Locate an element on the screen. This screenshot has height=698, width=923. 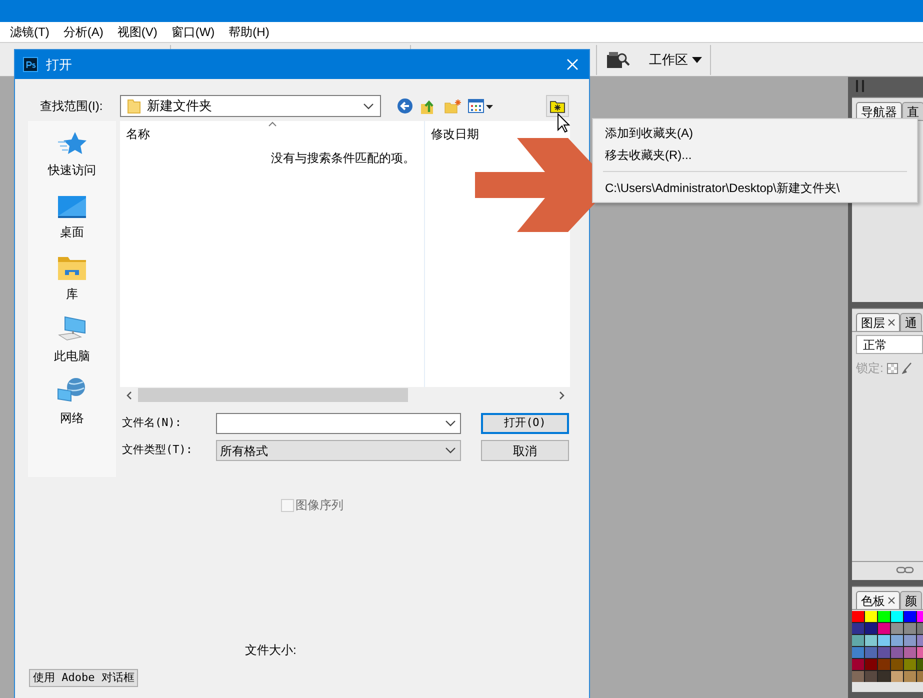
place-item: 快速访问 is located at coordinates (72, 170).